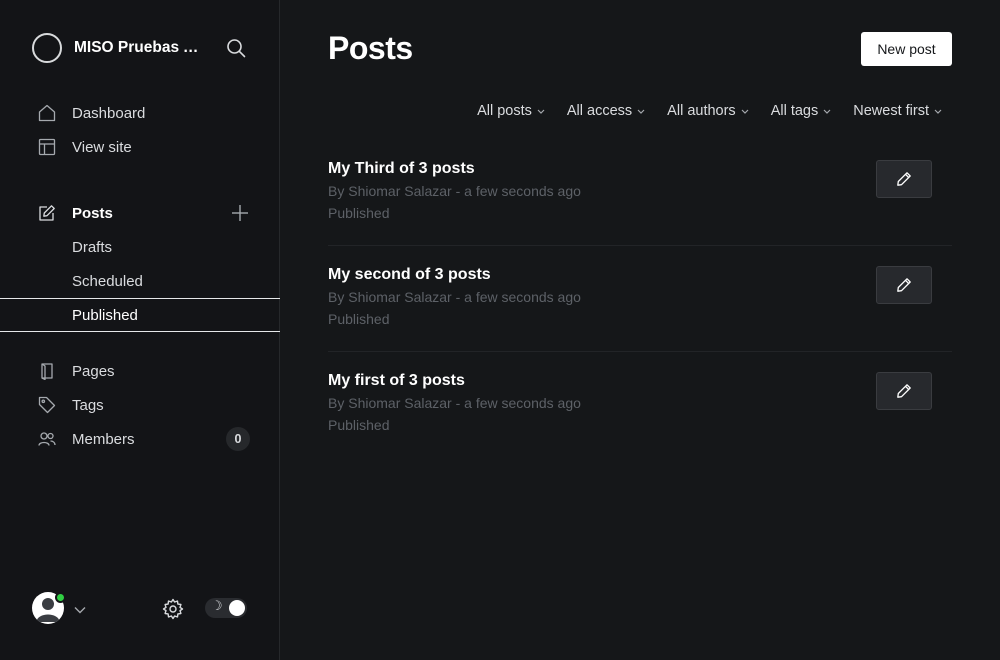 The width and height of the screenshot is (1000, 660). Describe the element at coordinates (47, 113) in the screenshot. I see `home-icon` at that location.